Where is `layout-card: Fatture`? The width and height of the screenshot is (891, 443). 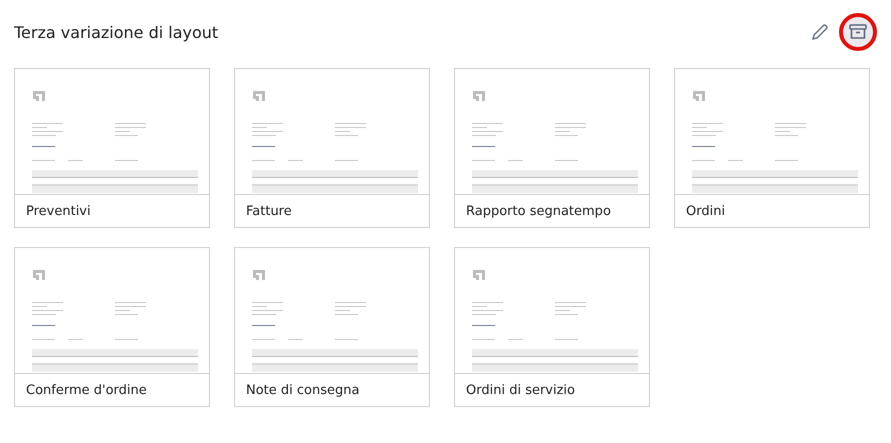
layout-card: Fatture is located at coordinates (332, 148).